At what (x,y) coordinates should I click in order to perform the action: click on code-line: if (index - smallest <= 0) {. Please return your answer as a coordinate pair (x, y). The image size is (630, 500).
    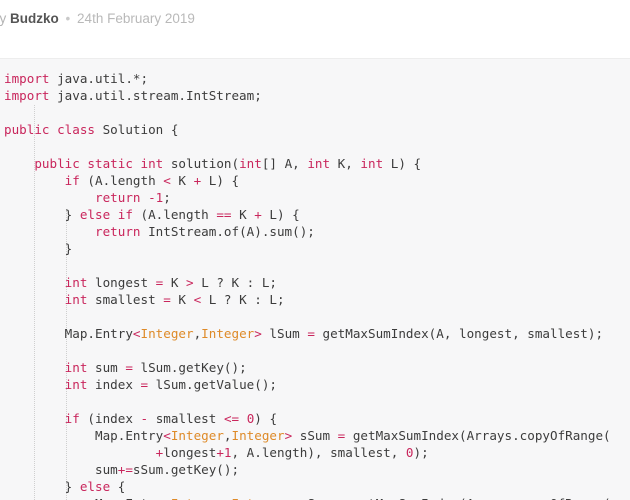
    Looking at the image, I should click on (140, 418).